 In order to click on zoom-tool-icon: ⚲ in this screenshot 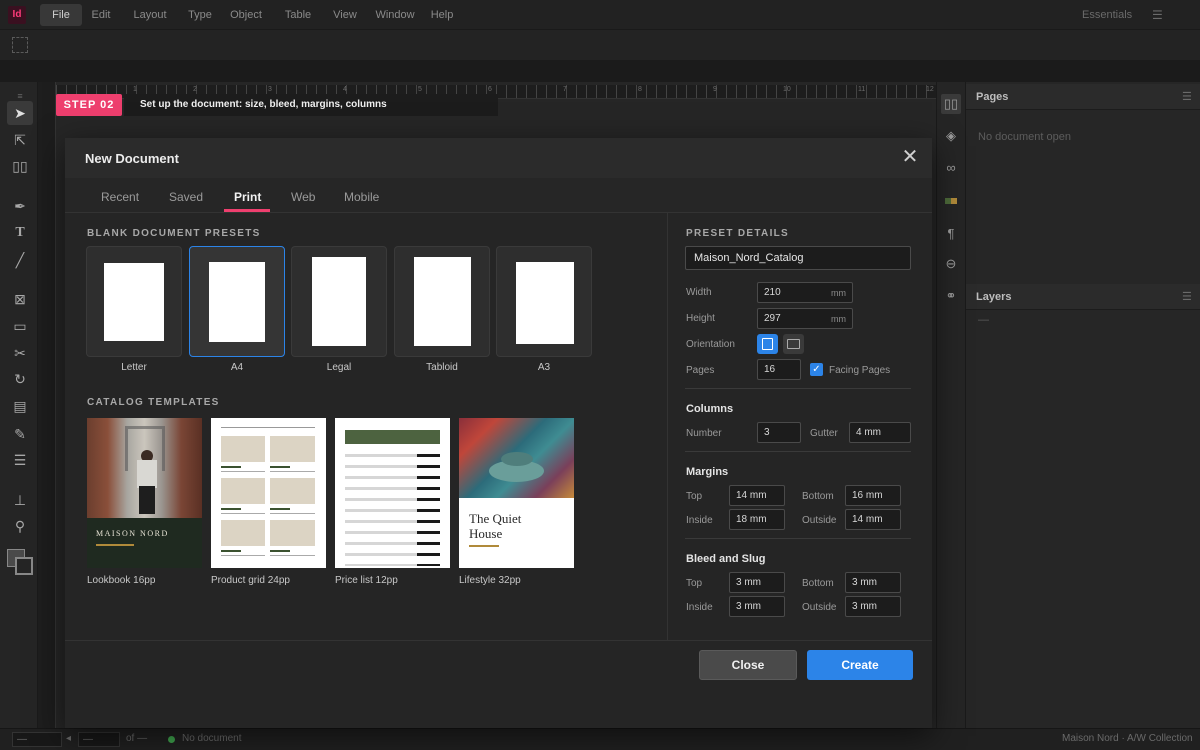, I will do `click(20, 526)`.